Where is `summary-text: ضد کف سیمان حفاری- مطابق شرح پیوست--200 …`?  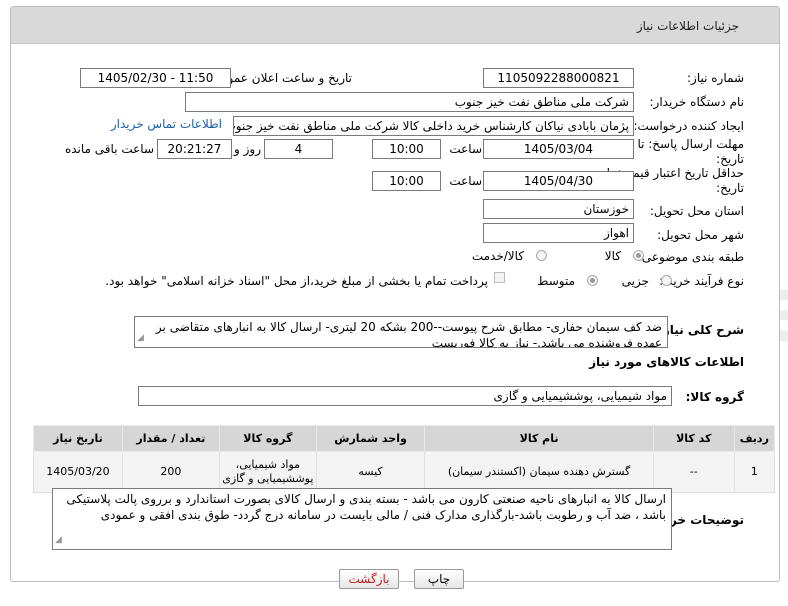
summary-text: ضد کف سیمان حفاری- مطابق شرح پیوست--200 … is located at coordinates (408, 334).